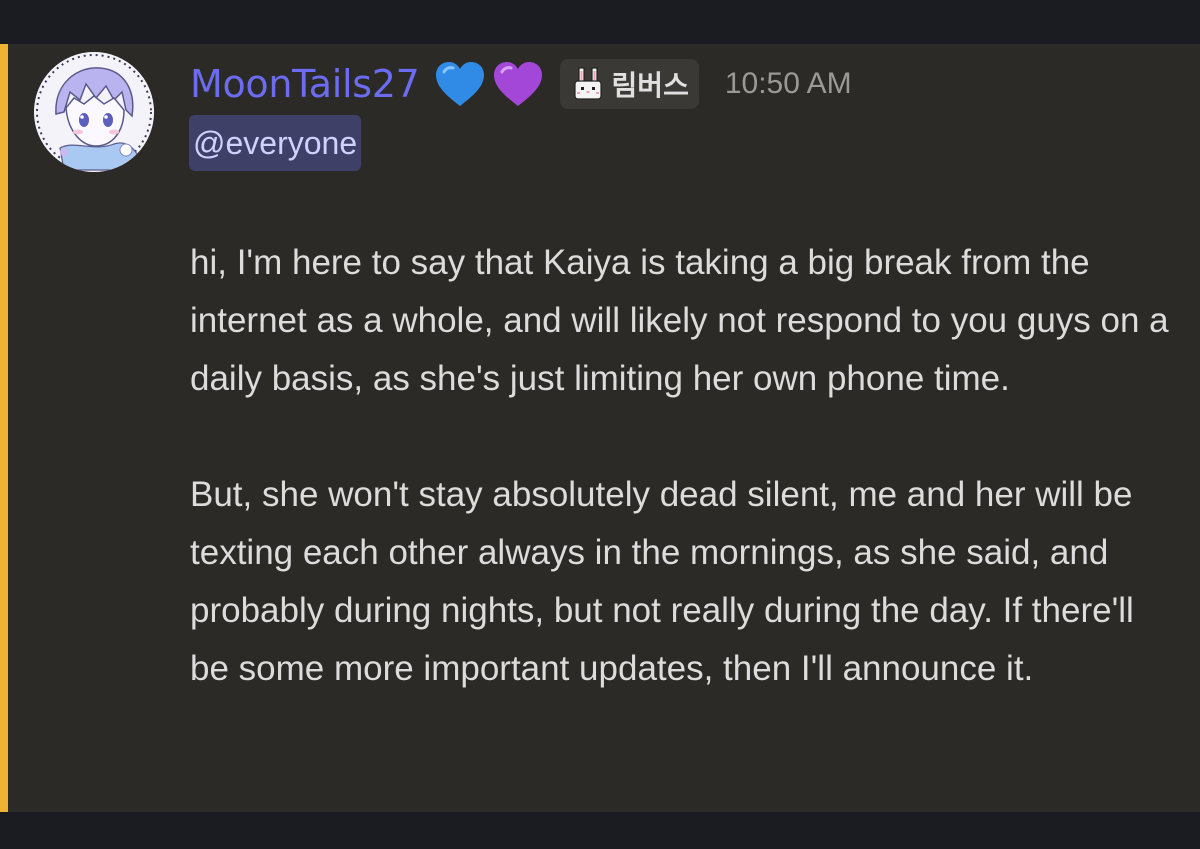  I want to click on message-header: MoonTails27 림버스 10:50 AM, so click(521, 84).